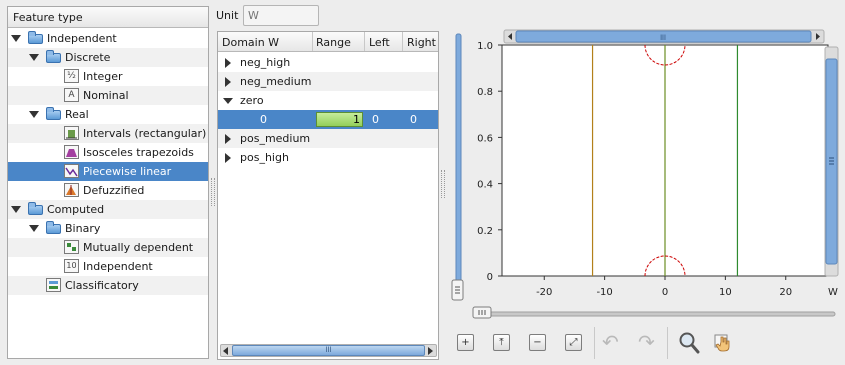 This screenshot has width=845, height=365. Describe the element at coordinates (71, 190) in the screenshot. I see `defuzzified-type-icon` at that location.